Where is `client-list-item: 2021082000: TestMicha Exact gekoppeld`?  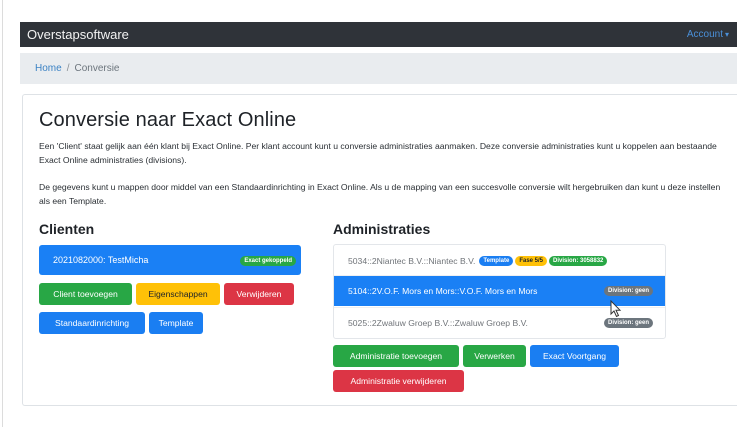
client-list-item: 2021082000: TestMicha Exact gekoppeld is located at coordinates (170, 260).